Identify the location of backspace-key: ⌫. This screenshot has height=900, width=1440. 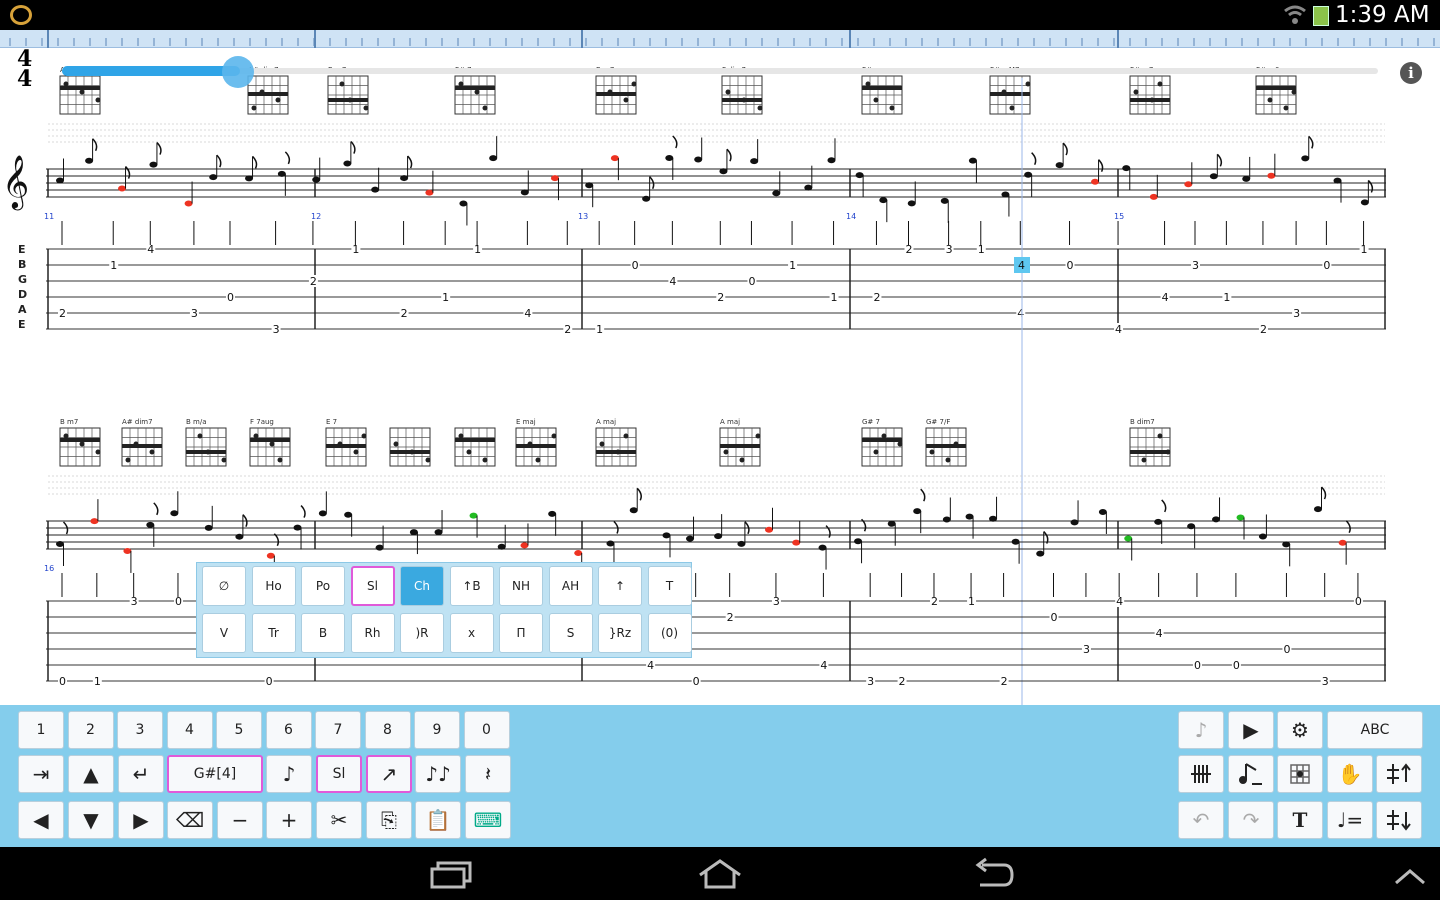
(190, 820).